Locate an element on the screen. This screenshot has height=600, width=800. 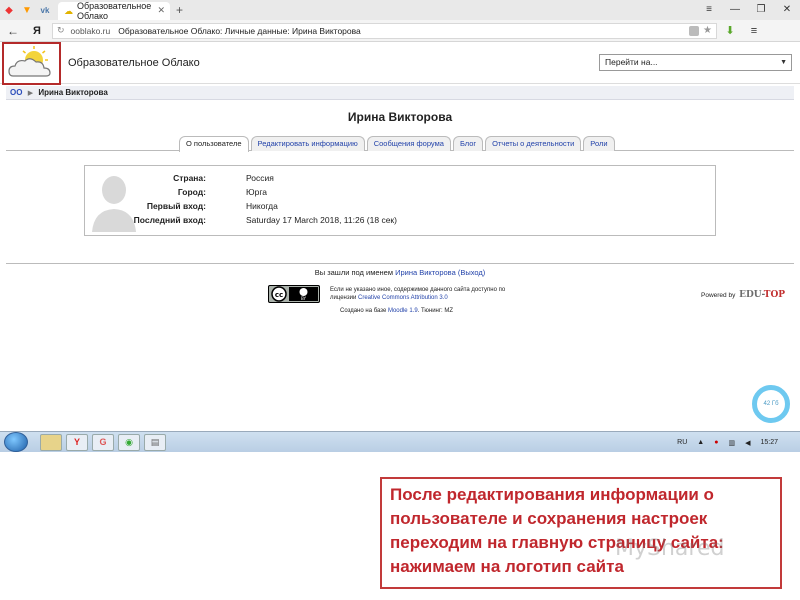
new-tab-button: + is located at coordinates (179, 10).